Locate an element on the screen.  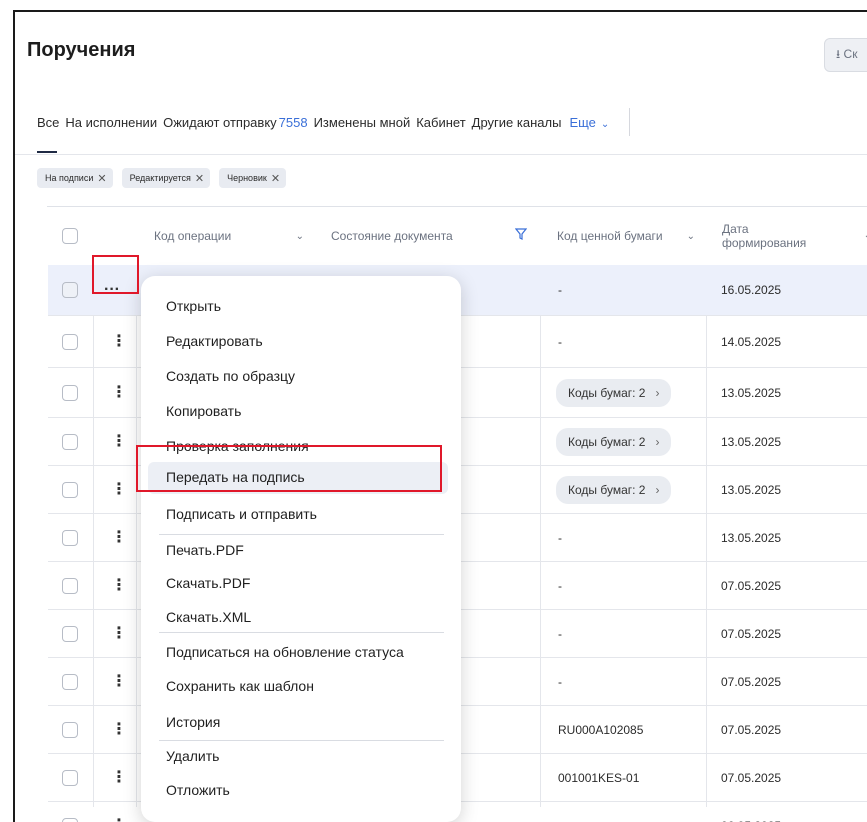
tab-all: Все is located at coordinates (48, 122).